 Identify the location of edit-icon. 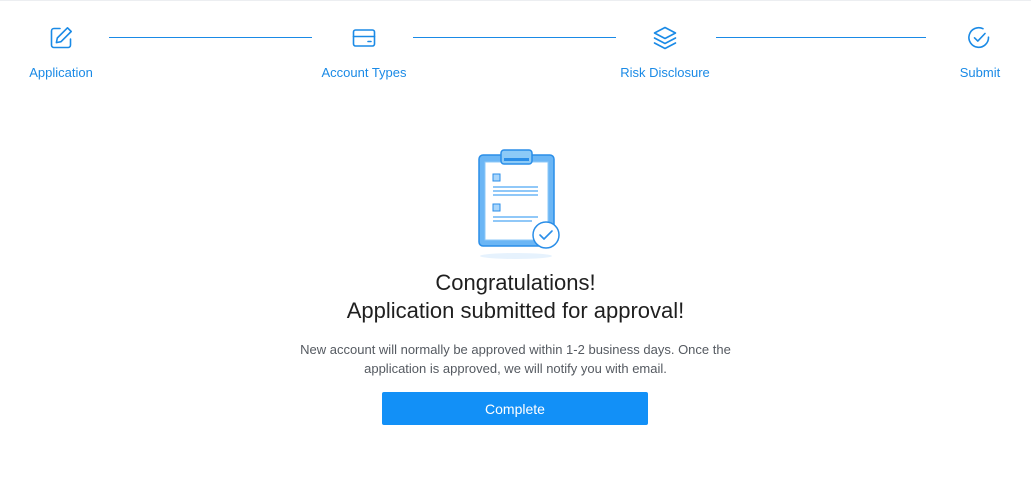
(61, 38).